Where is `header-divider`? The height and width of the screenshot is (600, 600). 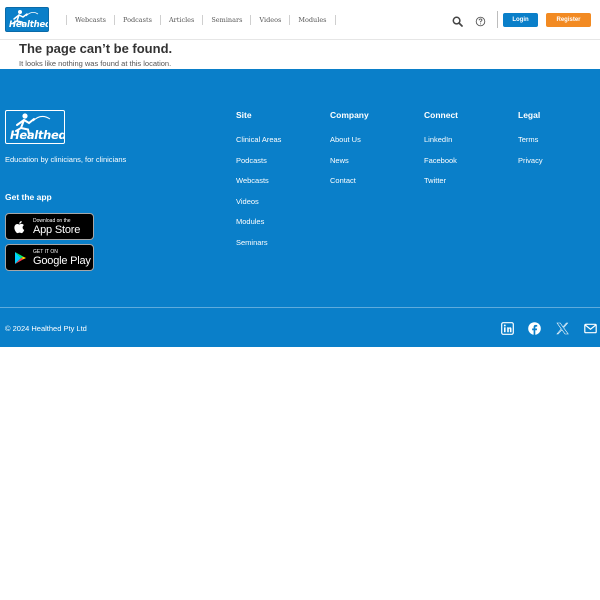
header-divider is located at coordinates (497, 19).